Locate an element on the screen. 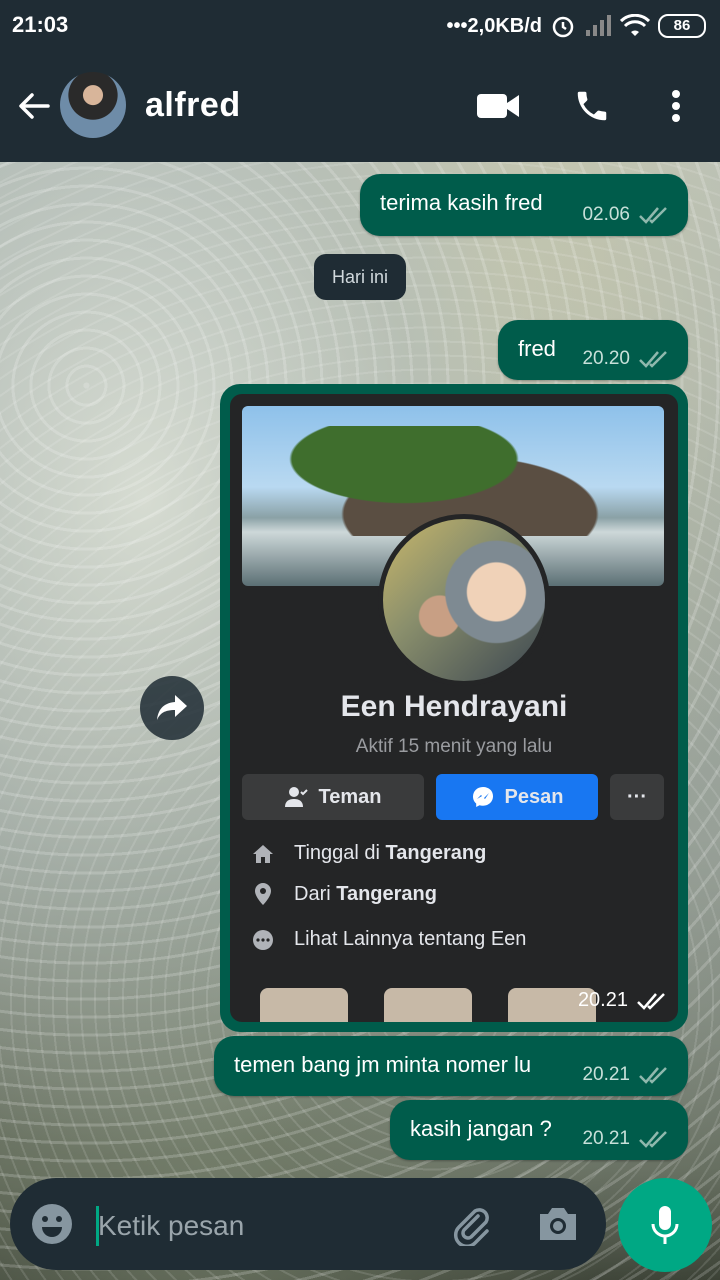 The width and height of the screenshot is (720, 1280). message-bubble: terima kasih fred 02.06 is located at coordinates (524, 205).